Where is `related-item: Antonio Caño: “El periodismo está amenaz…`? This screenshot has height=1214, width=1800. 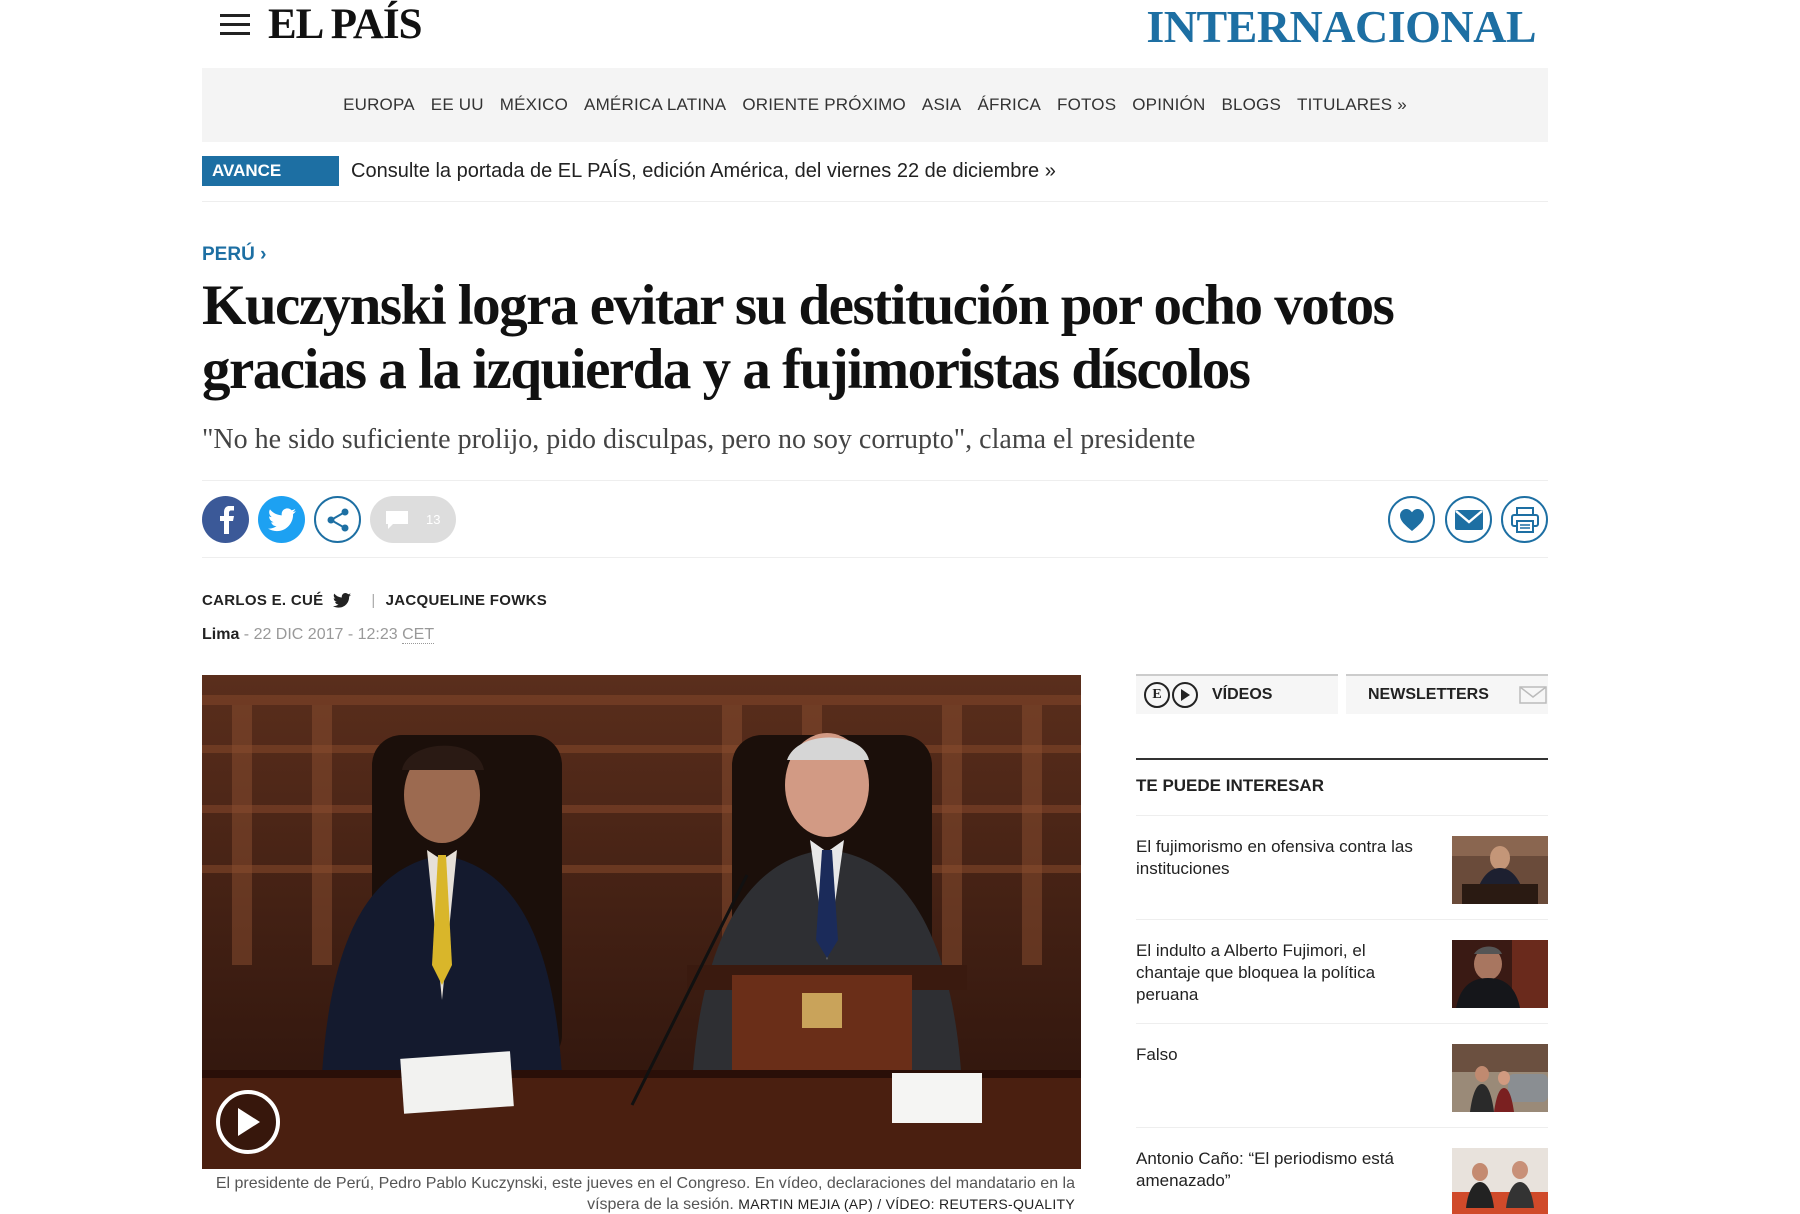 related-item: Antonio Caño: “El periodismo está amenaz… is located at coordinates (1342, 1171).